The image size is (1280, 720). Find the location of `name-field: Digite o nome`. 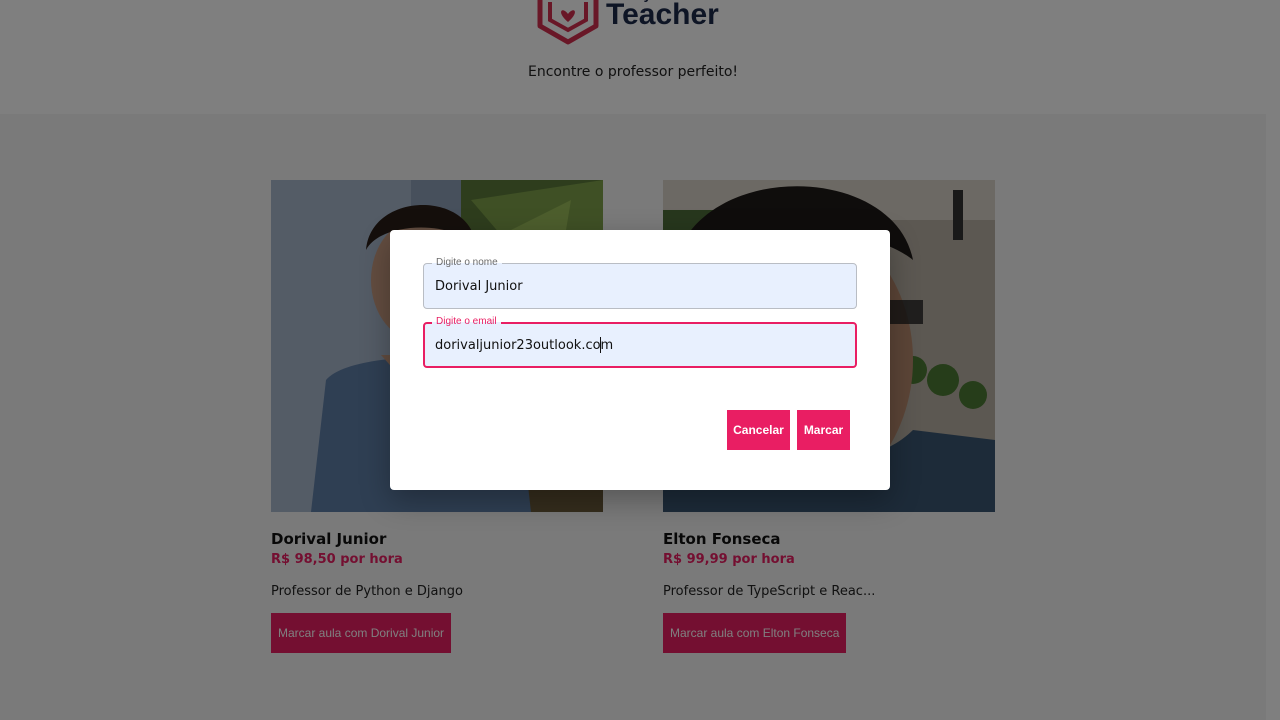

name-field: Digite o nome is located at coordinates (640, 282).